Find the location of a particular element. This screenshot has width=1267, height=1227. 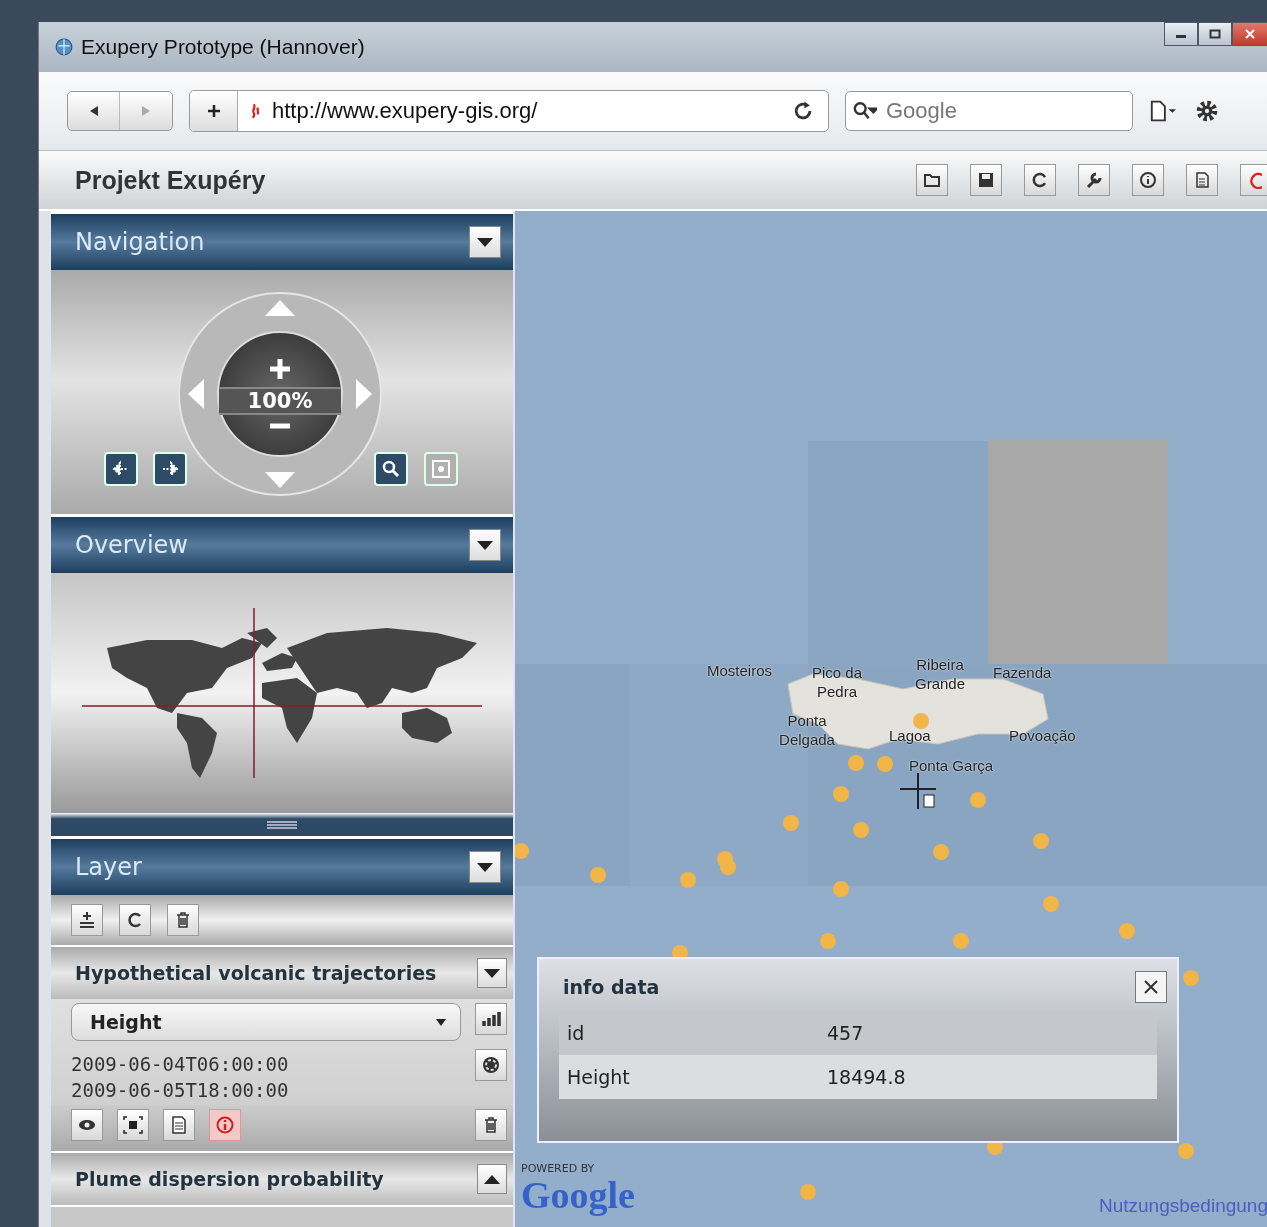

previous-view-button is located at coordinates (121, 469).